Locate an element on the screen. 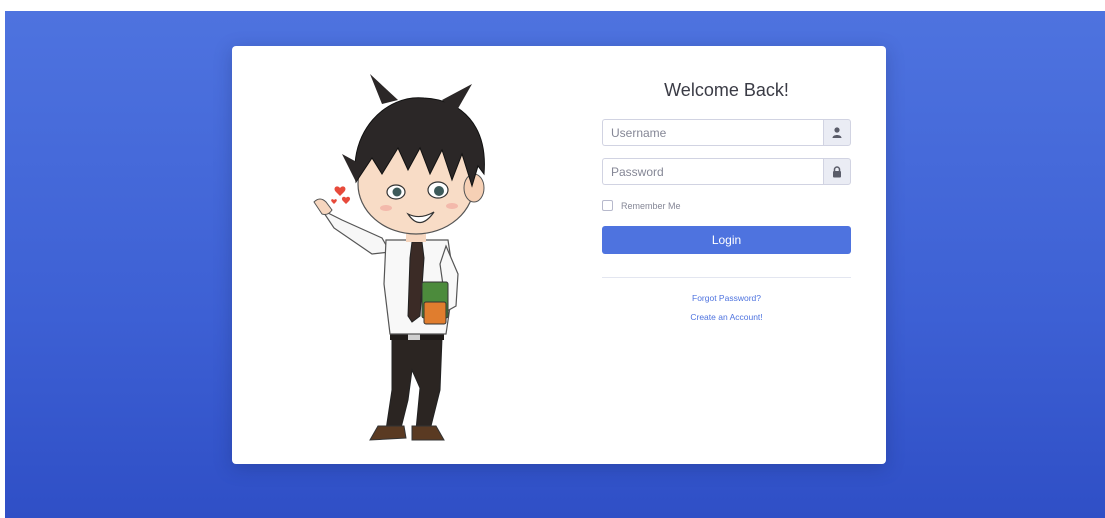 The height and width of the screenshot is (518, 1105). username-input is located at coordinates (712, 132).